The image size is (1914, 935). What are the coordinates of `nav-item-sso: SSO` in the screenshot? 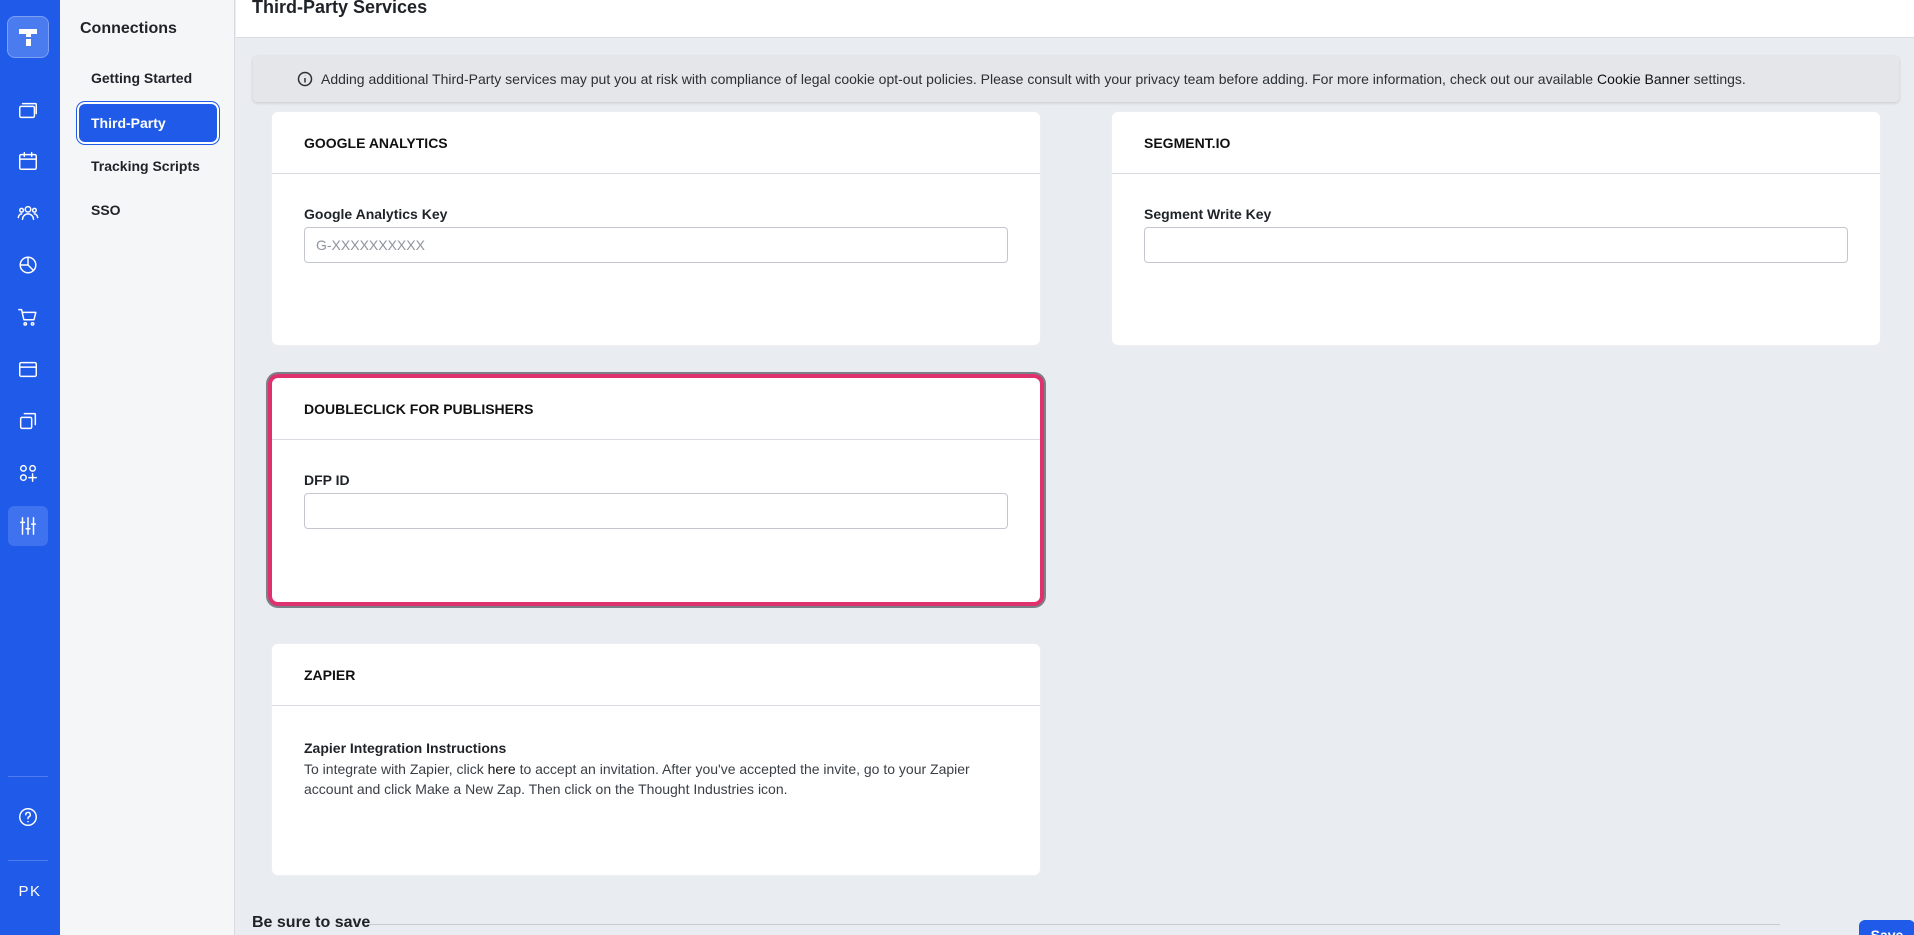 It's located at (148, 210).